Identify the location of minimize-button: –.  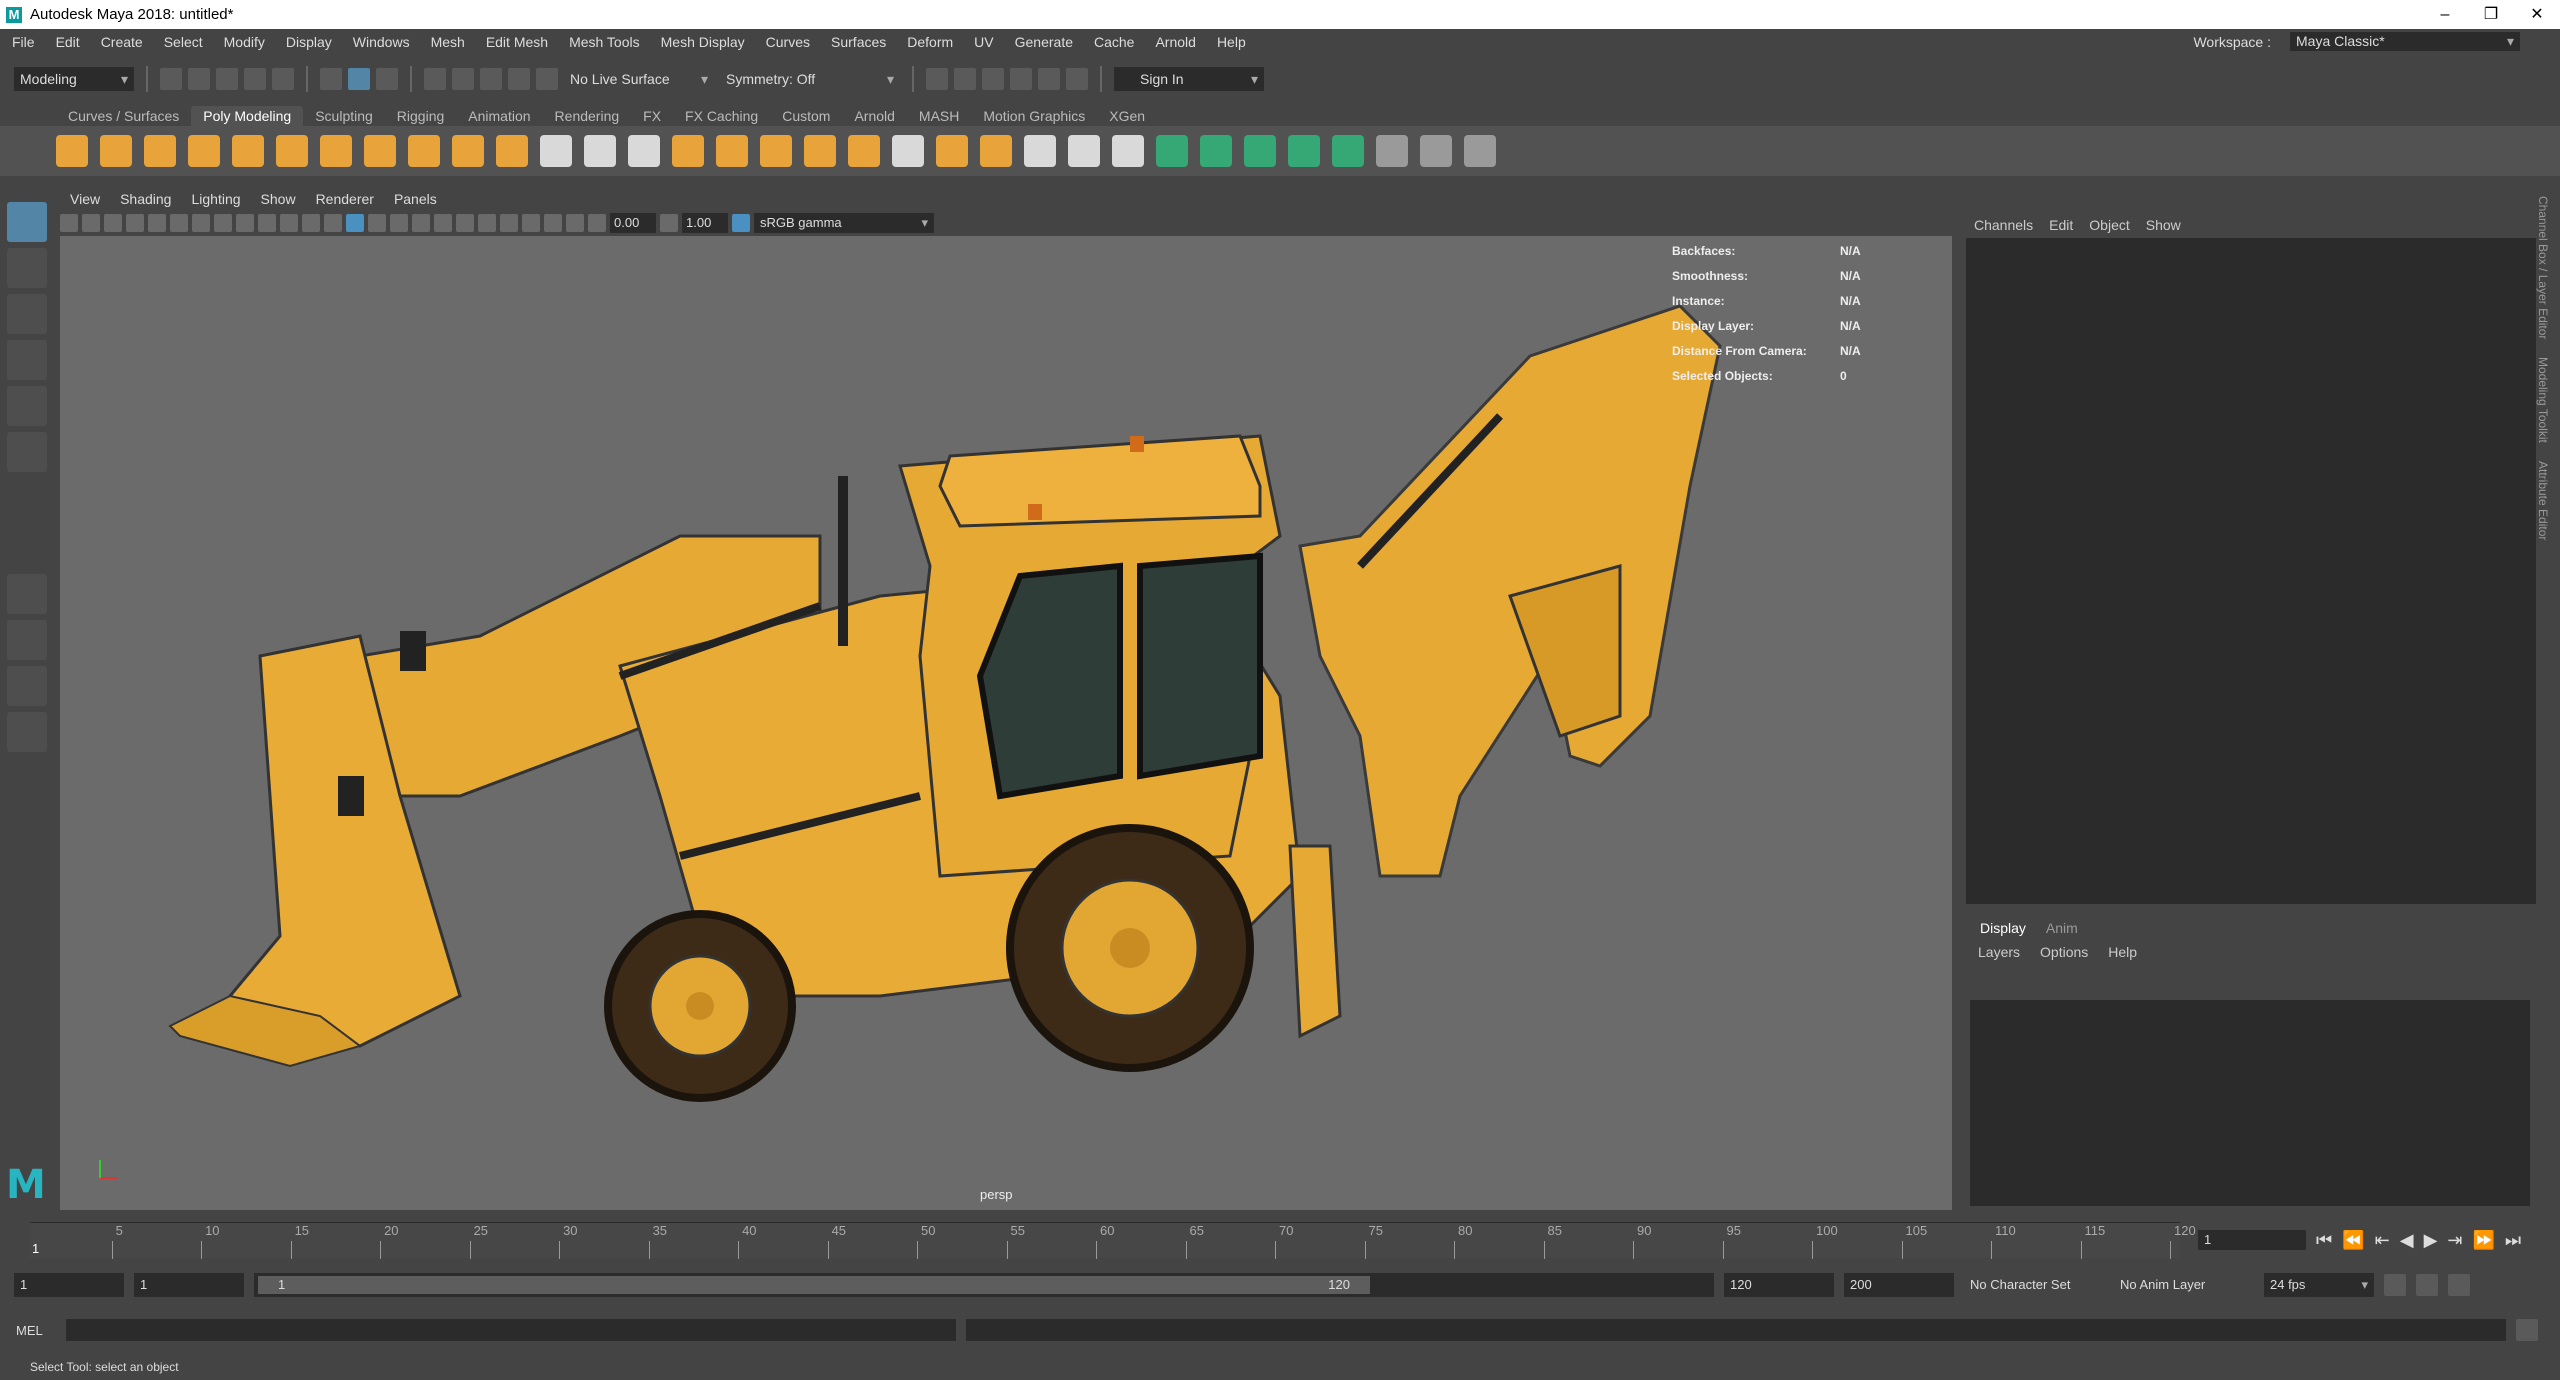
(2445, 14).